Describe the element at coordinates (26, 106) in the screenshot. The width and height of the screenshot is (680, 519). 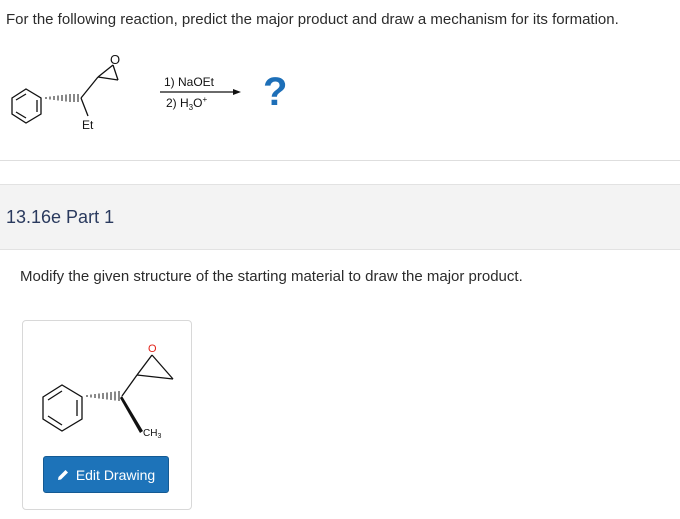
I see `benzene-ring` at that location.